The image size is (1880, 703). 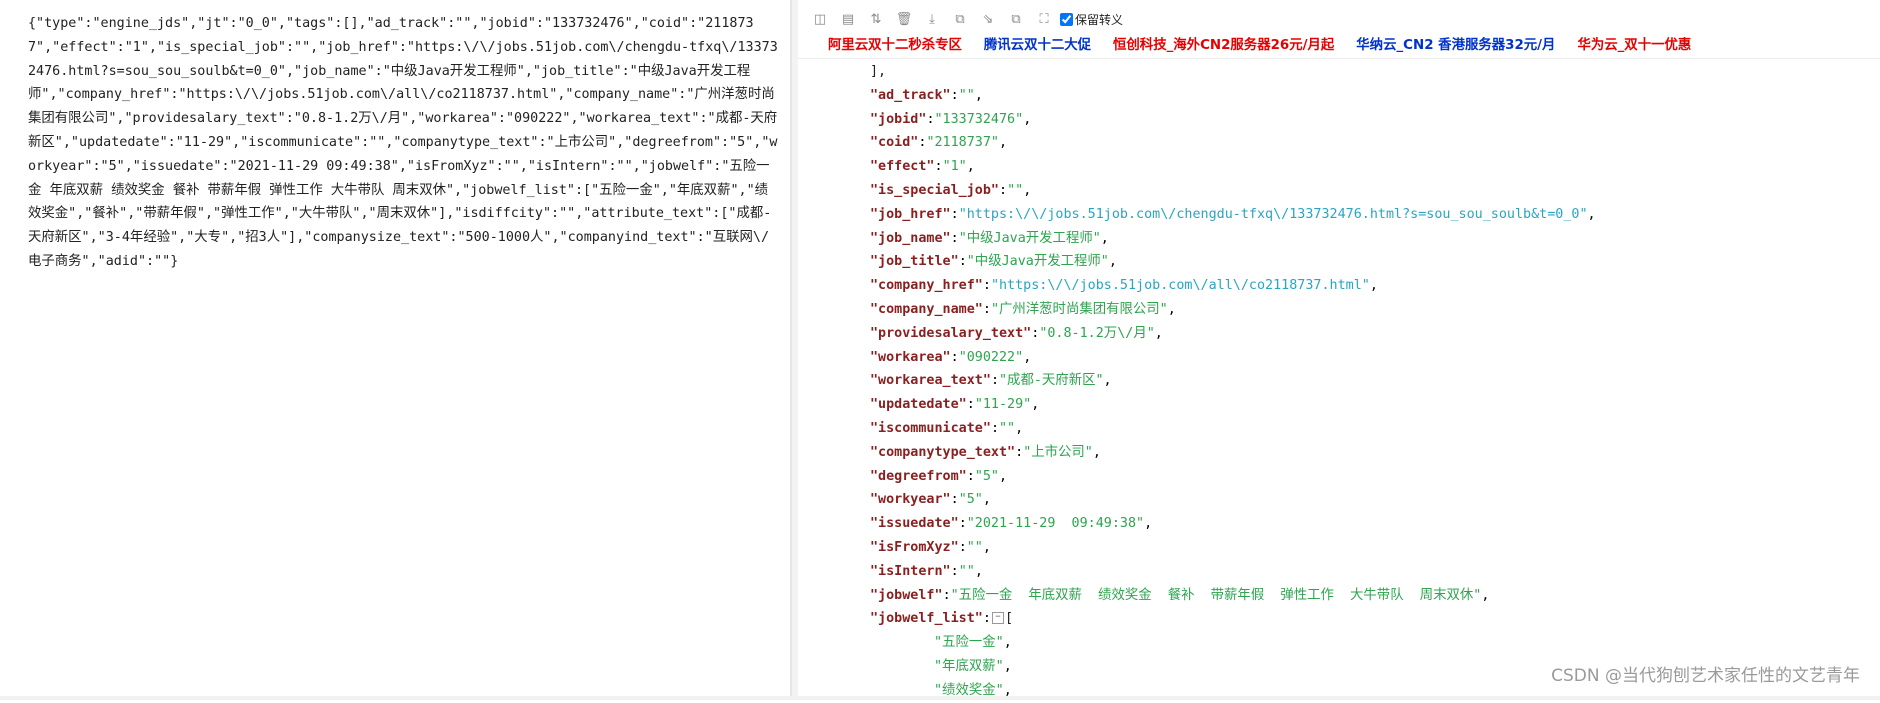 I want to click on download-icon: ⤓, so click(x=932, y=19).